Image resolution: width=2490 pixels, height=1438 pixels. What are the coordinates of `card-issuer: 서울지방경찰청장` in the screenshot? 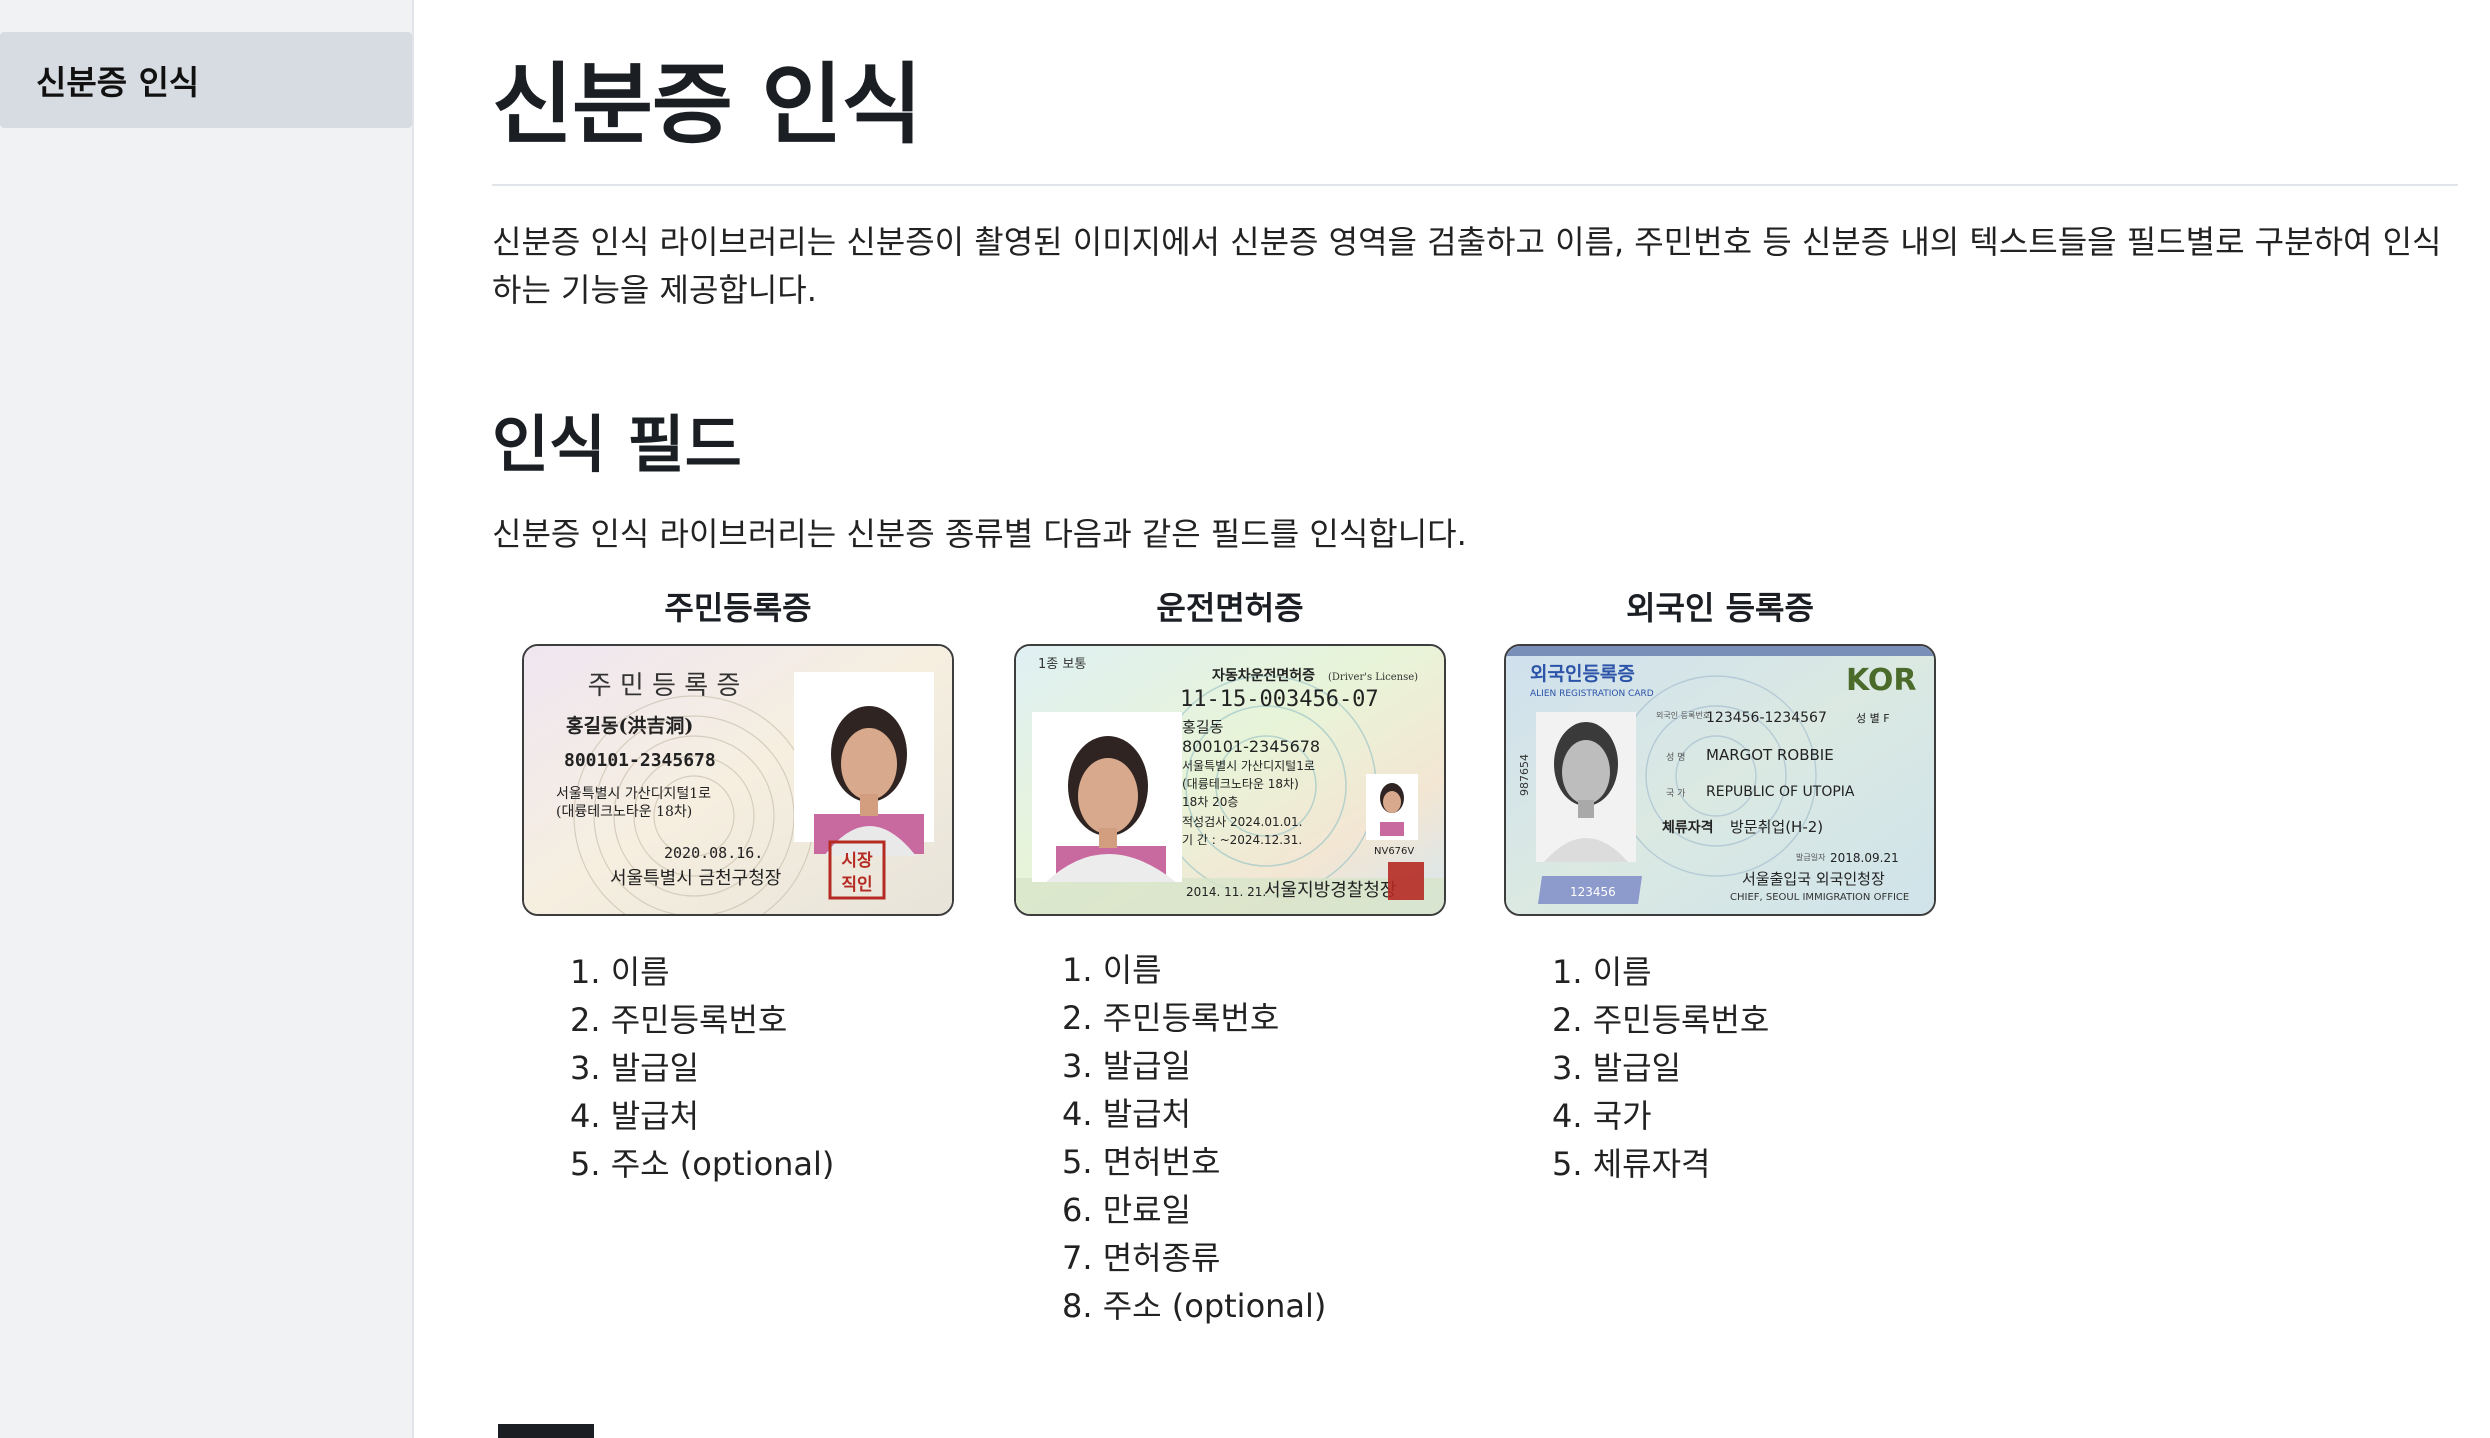 It's located at (1330, 890).